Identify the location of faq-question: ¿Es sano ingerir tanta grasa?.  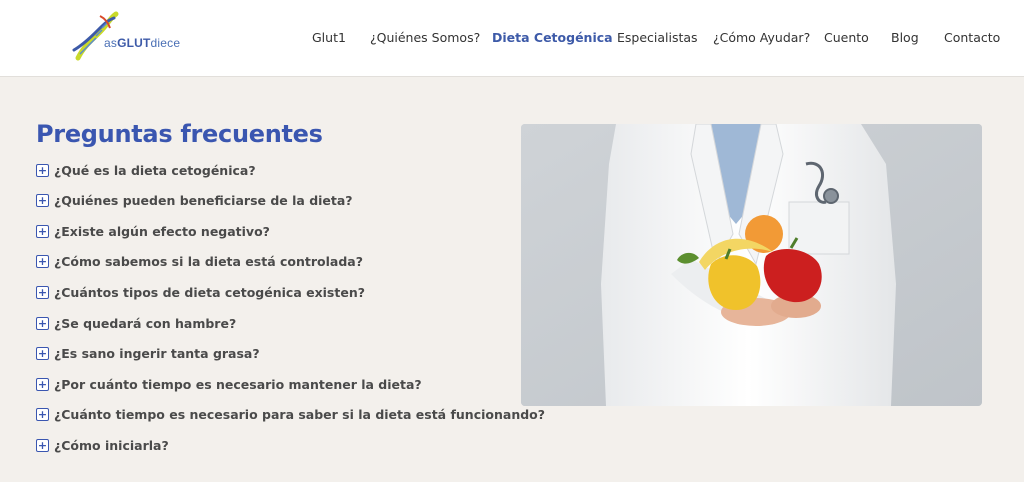
(157, 353).